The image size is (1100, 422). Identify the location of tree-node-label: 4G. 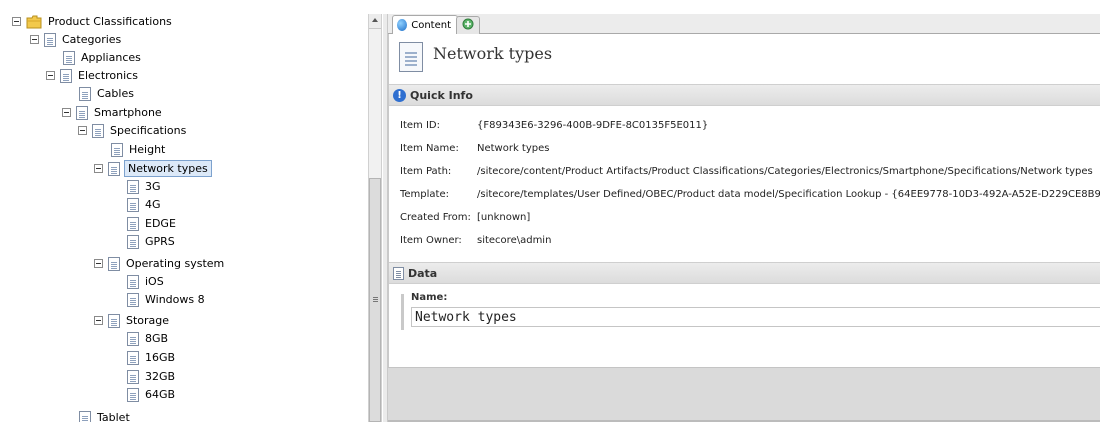
(153, 204).